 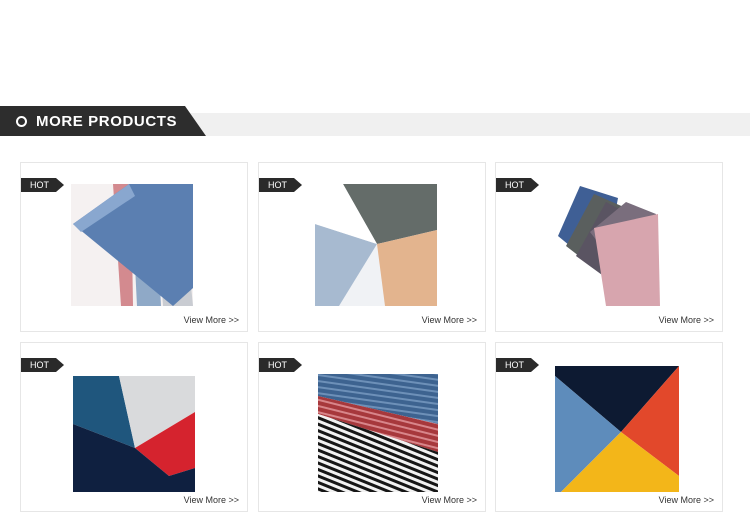 What do you see at coordinates (107, 121) in the screenshot?
I see `section-title-text: MORE PRODUCTS` at bounding box center [107, 121].